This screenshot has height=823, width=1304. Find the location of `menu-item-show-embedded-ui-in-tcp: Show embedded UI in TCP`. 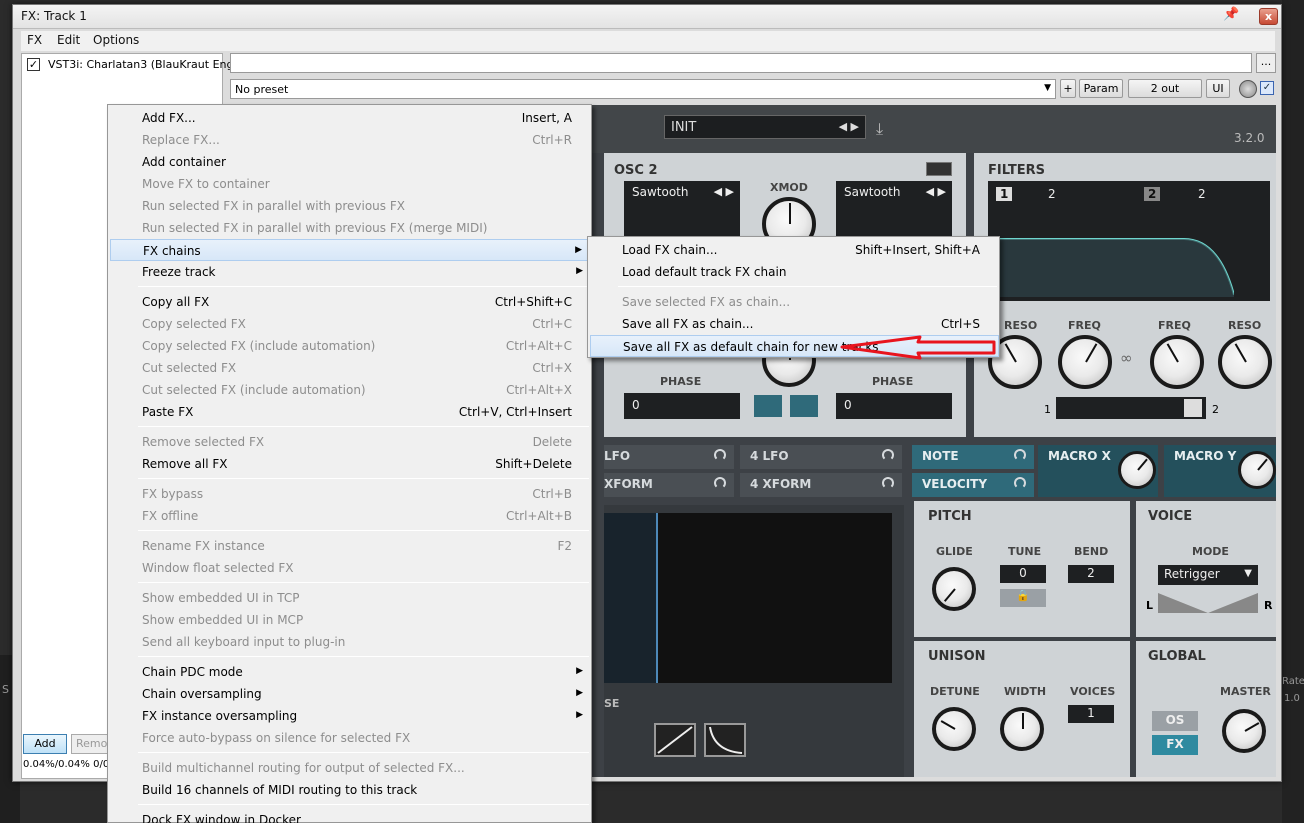

menu-item-show-embedded-ui-in-tcp: Show embedded UI in TCP is located at coordinates (350, 598).